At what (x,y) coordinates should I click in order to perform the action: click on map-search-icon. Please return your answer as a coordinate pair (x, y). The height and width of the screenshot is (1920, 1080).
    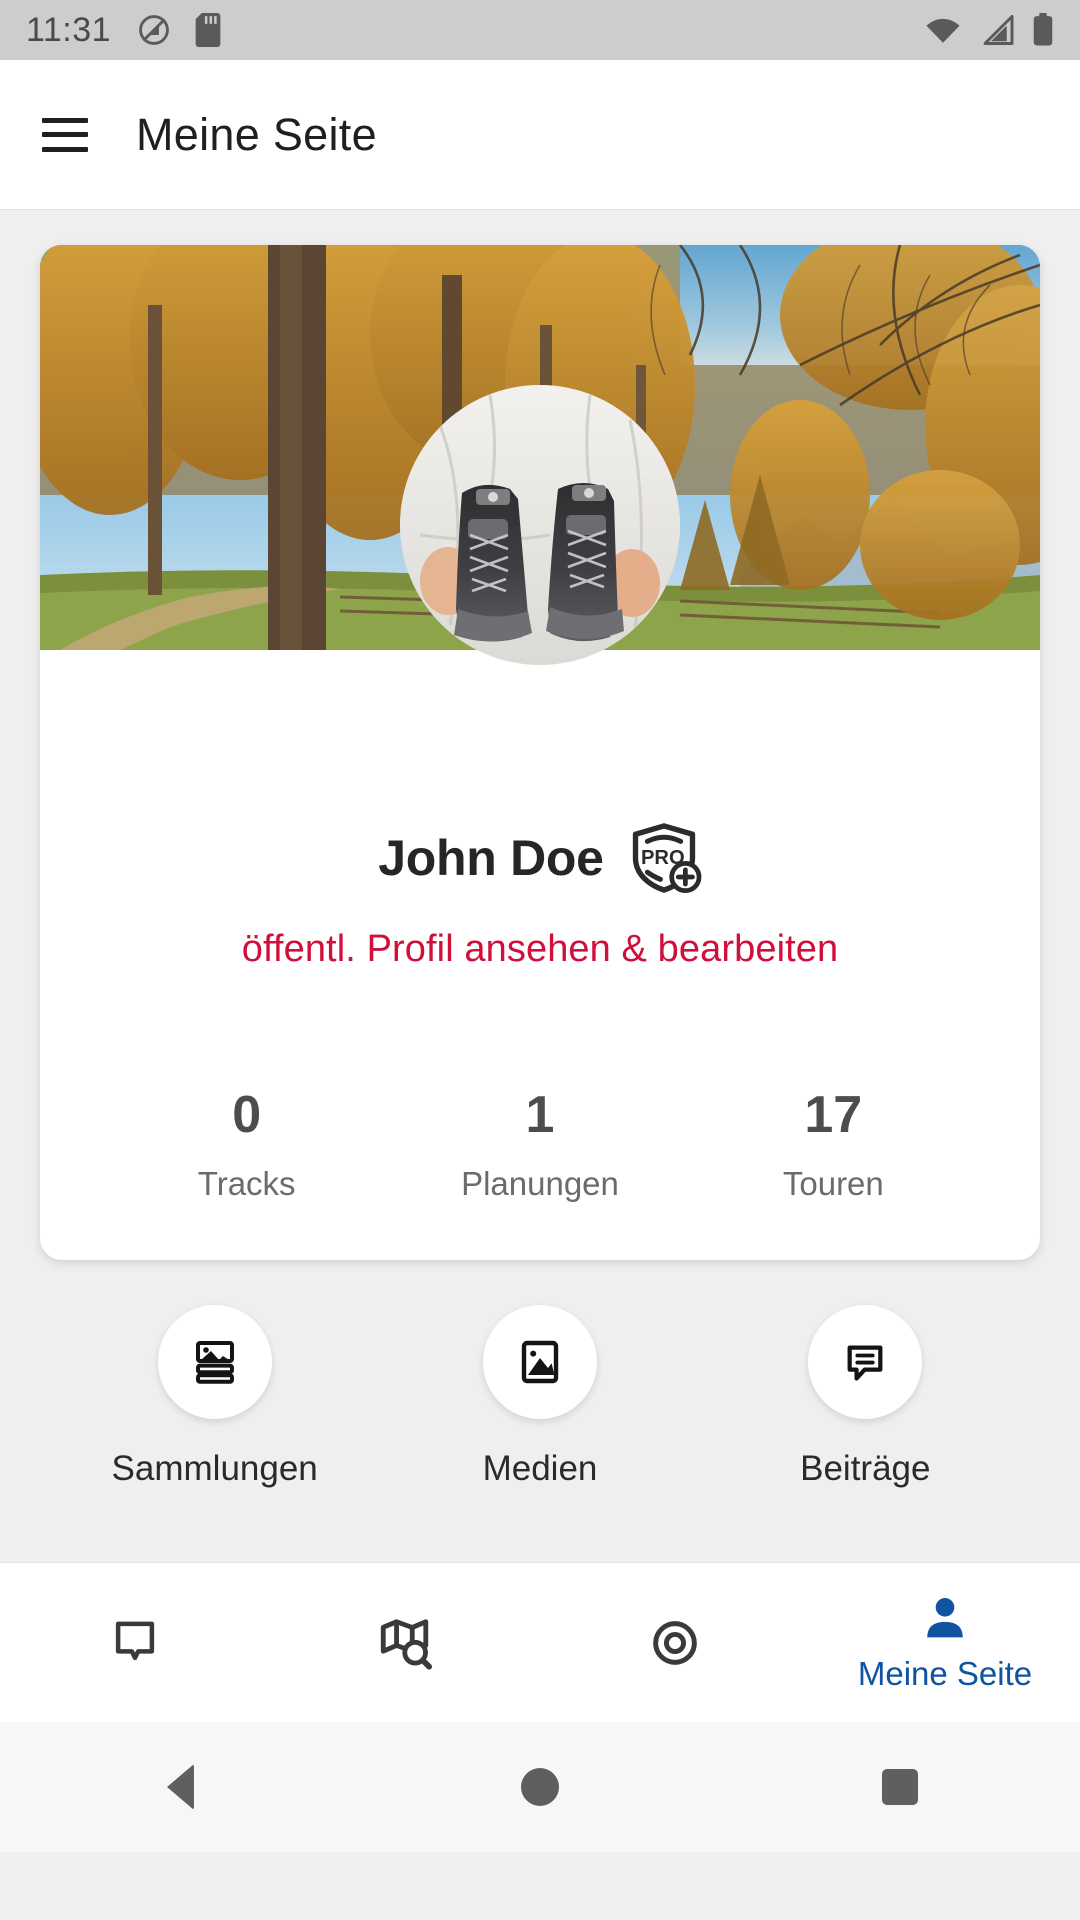
    Looking at the image, I should click on (406, 1644).